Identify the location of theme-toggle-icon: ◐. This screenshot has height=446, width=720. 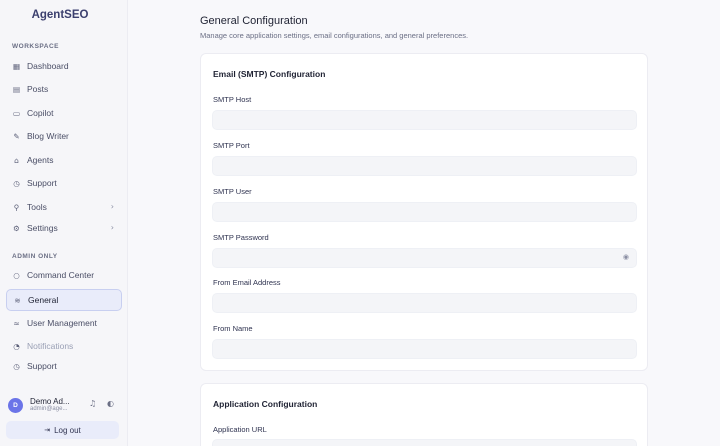
(110, 403).